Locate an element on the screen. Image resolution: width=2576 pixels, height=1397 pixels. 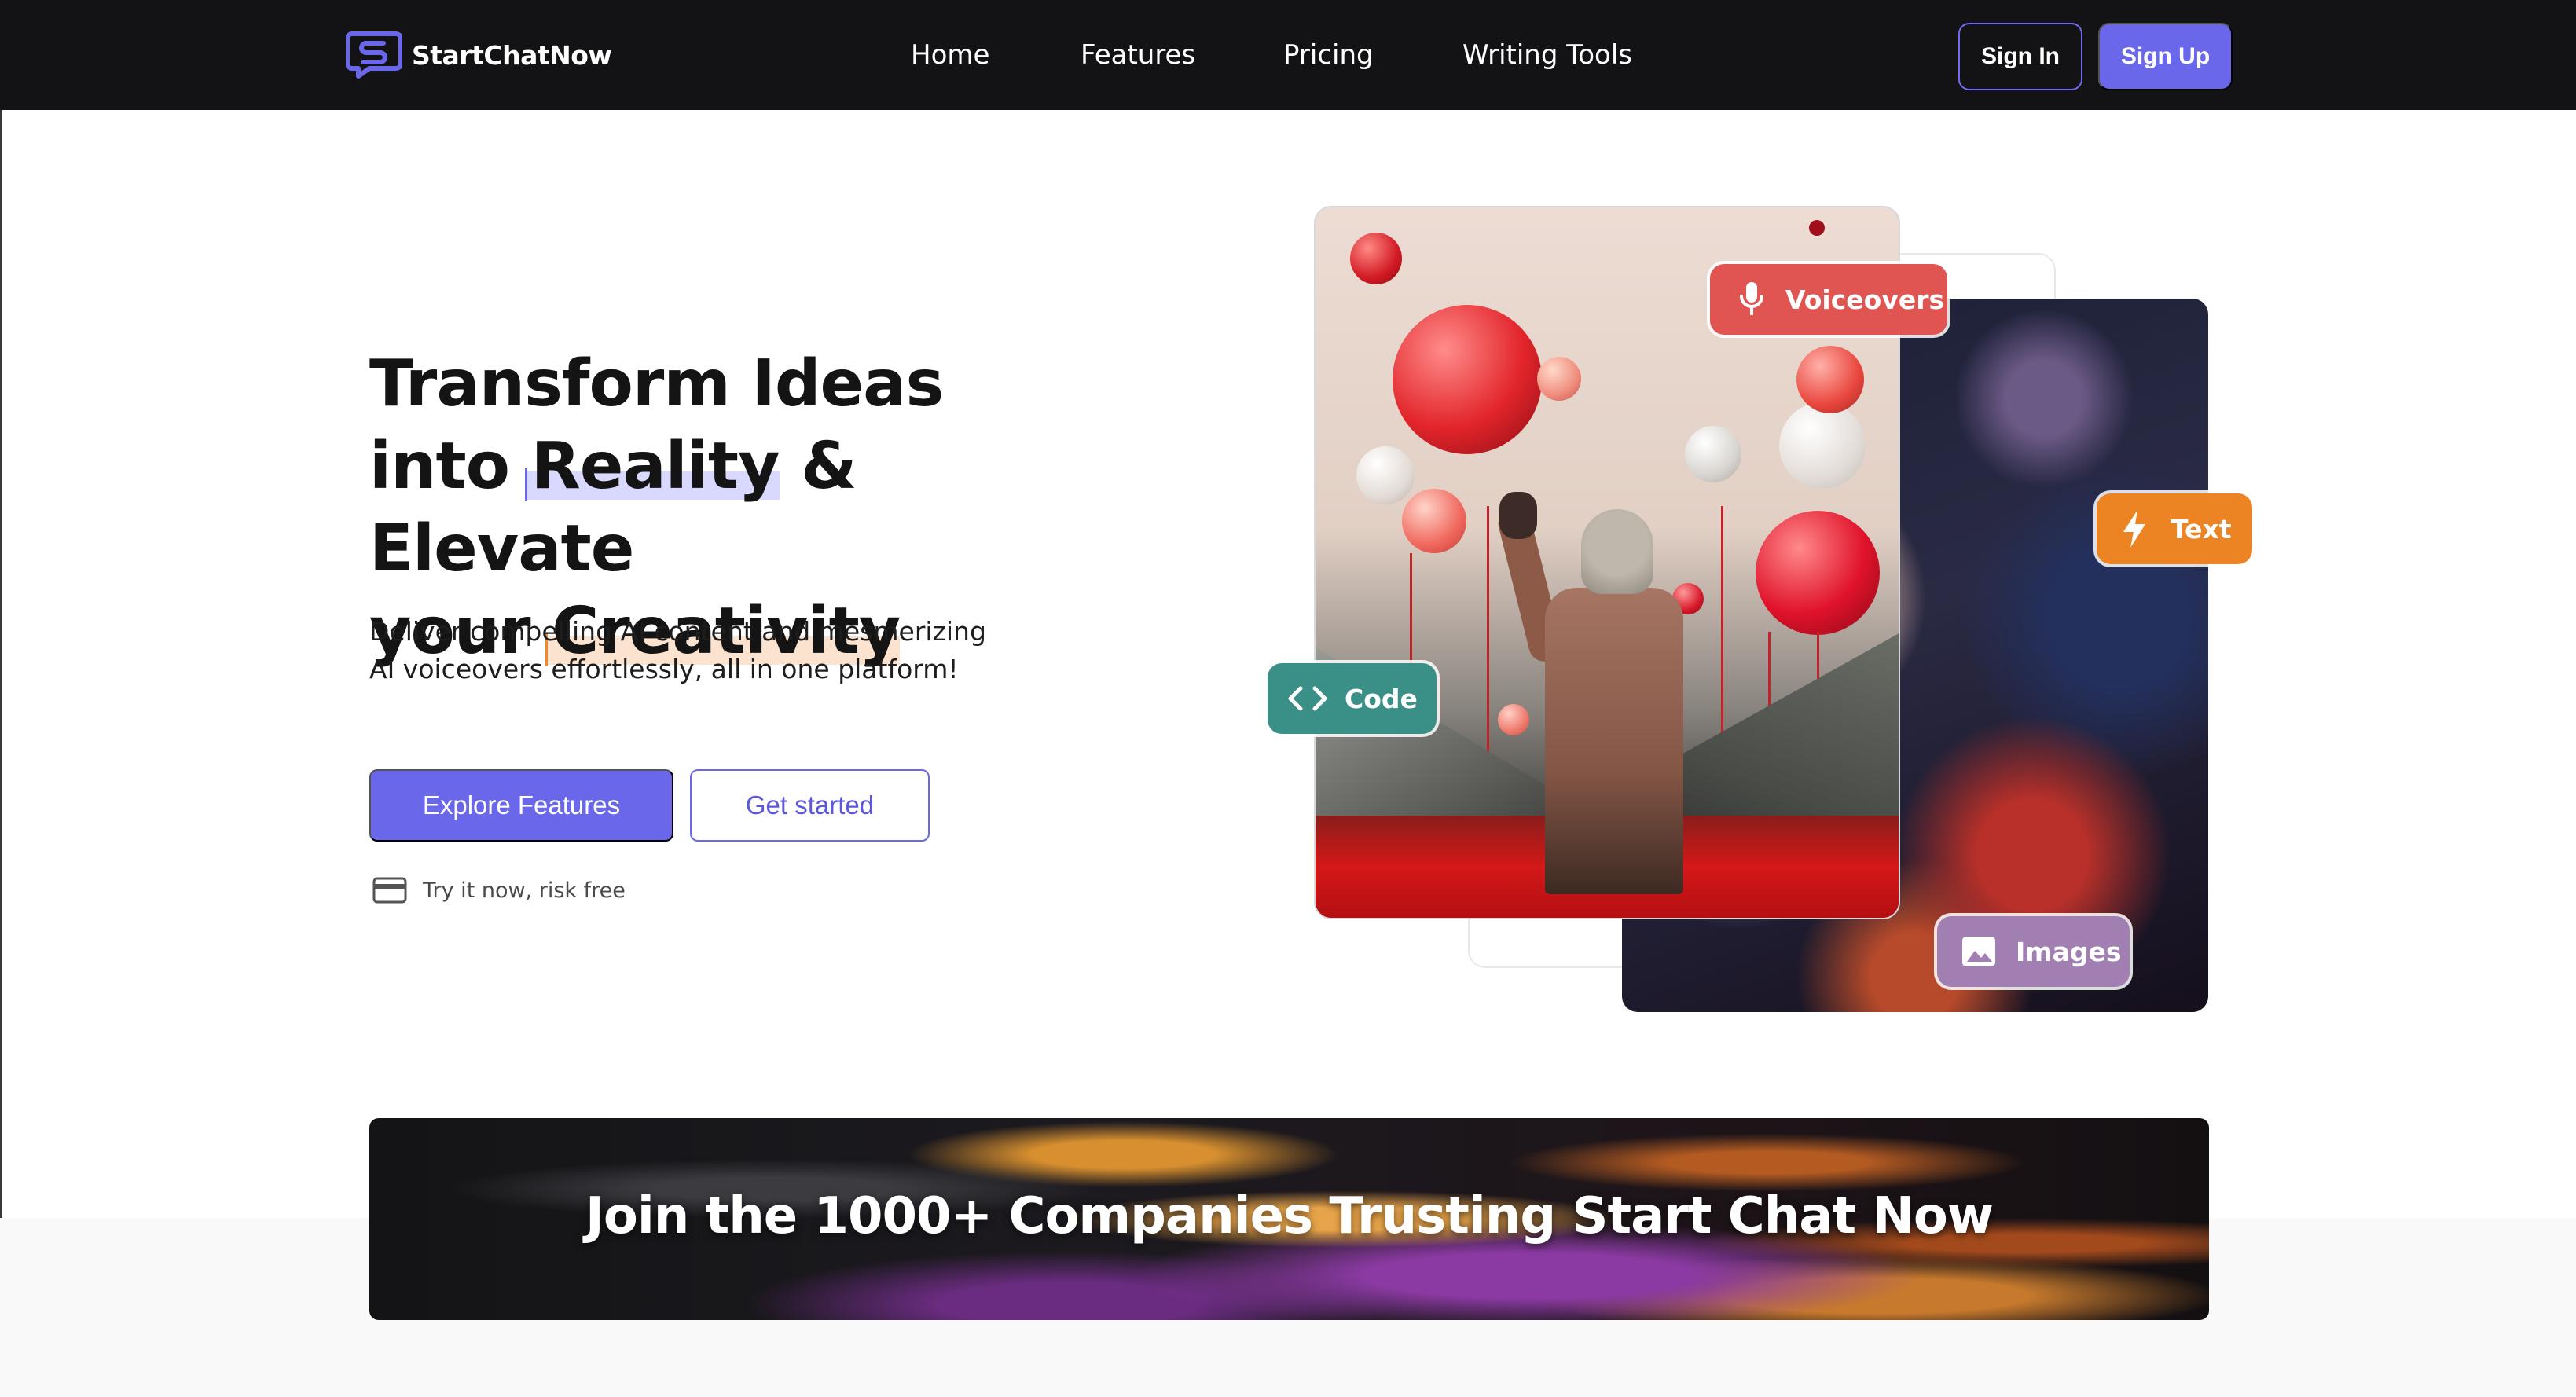
page-edge is located at coordinates (1, 753).